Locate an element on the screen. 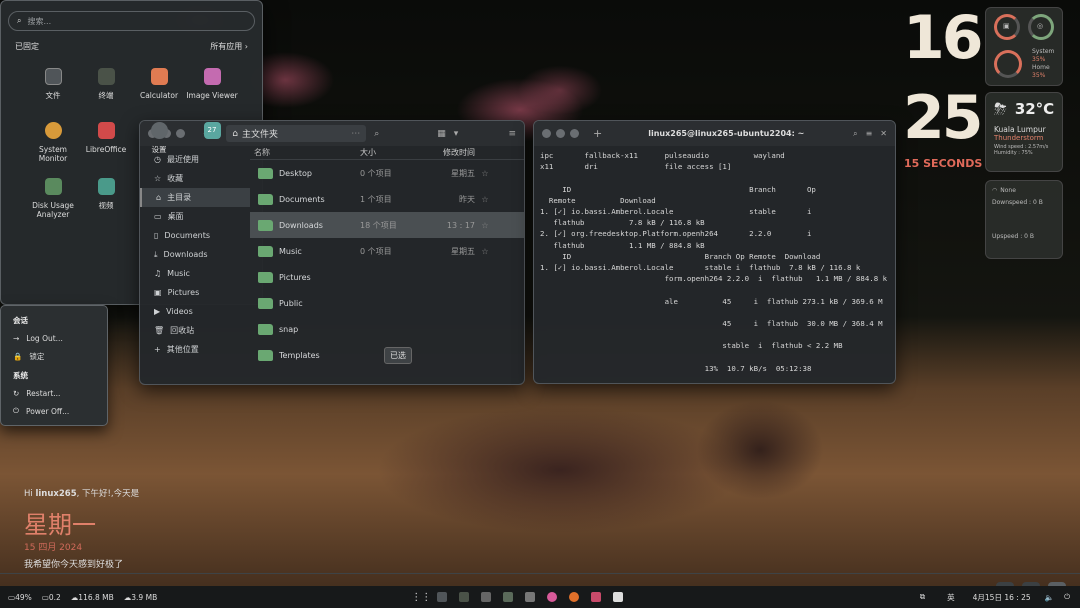 The width and height of the screenshot is (1080, 608). disk-ring is located at coordinates (1008, 64).